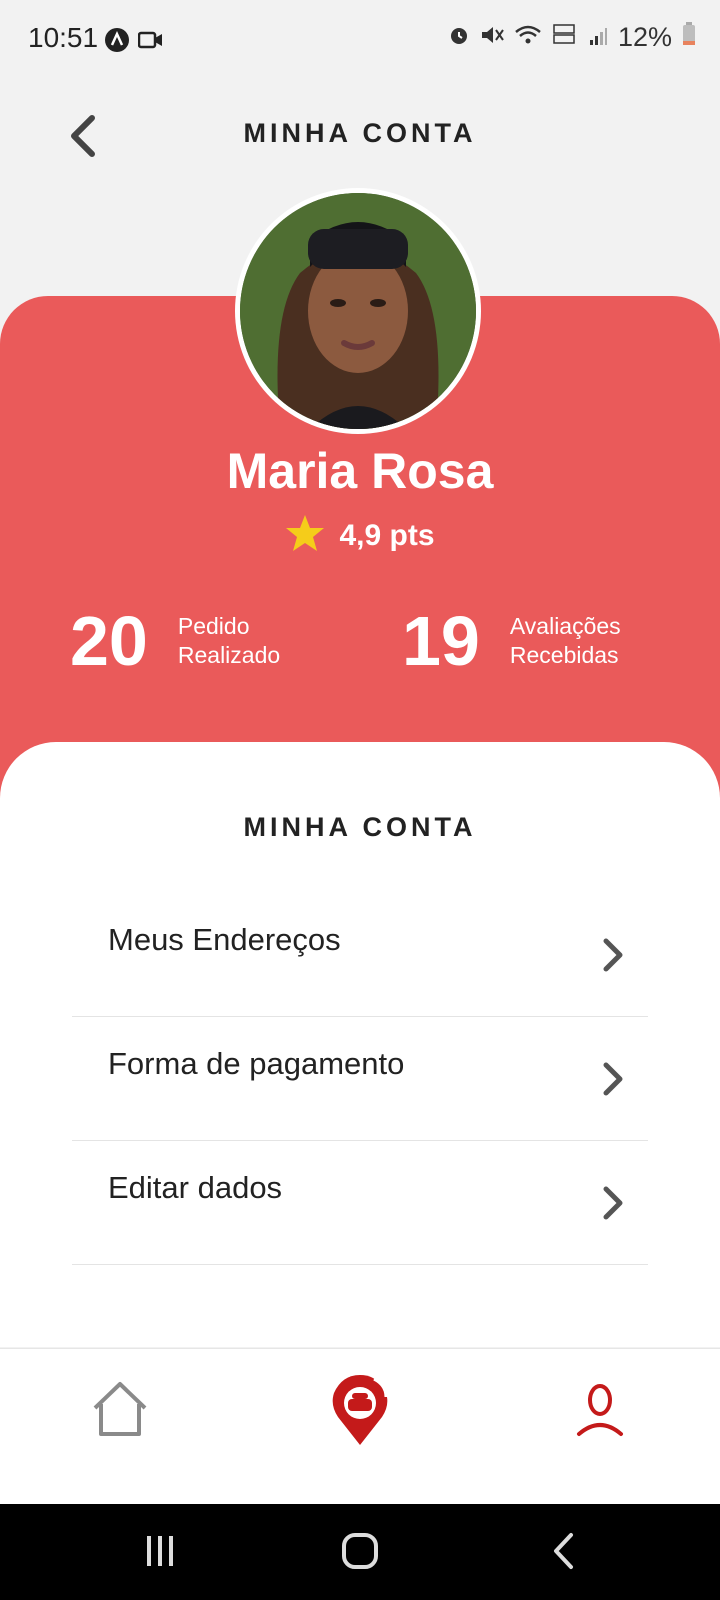 Image resolution: width=720 pixels, height=1600 pixels. I want to click on user-rating: 4,9 pts, so click(360, 535).